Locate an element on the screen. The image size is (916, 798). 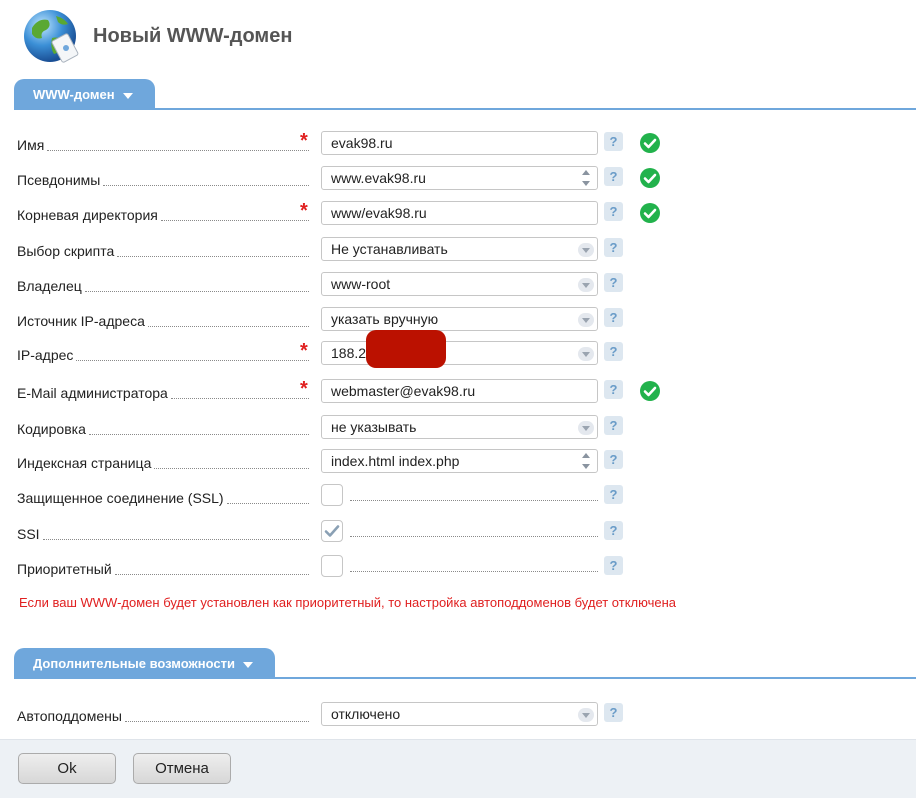
root-dir-input: www/evak98.ru is located at coordinates (459, 213).